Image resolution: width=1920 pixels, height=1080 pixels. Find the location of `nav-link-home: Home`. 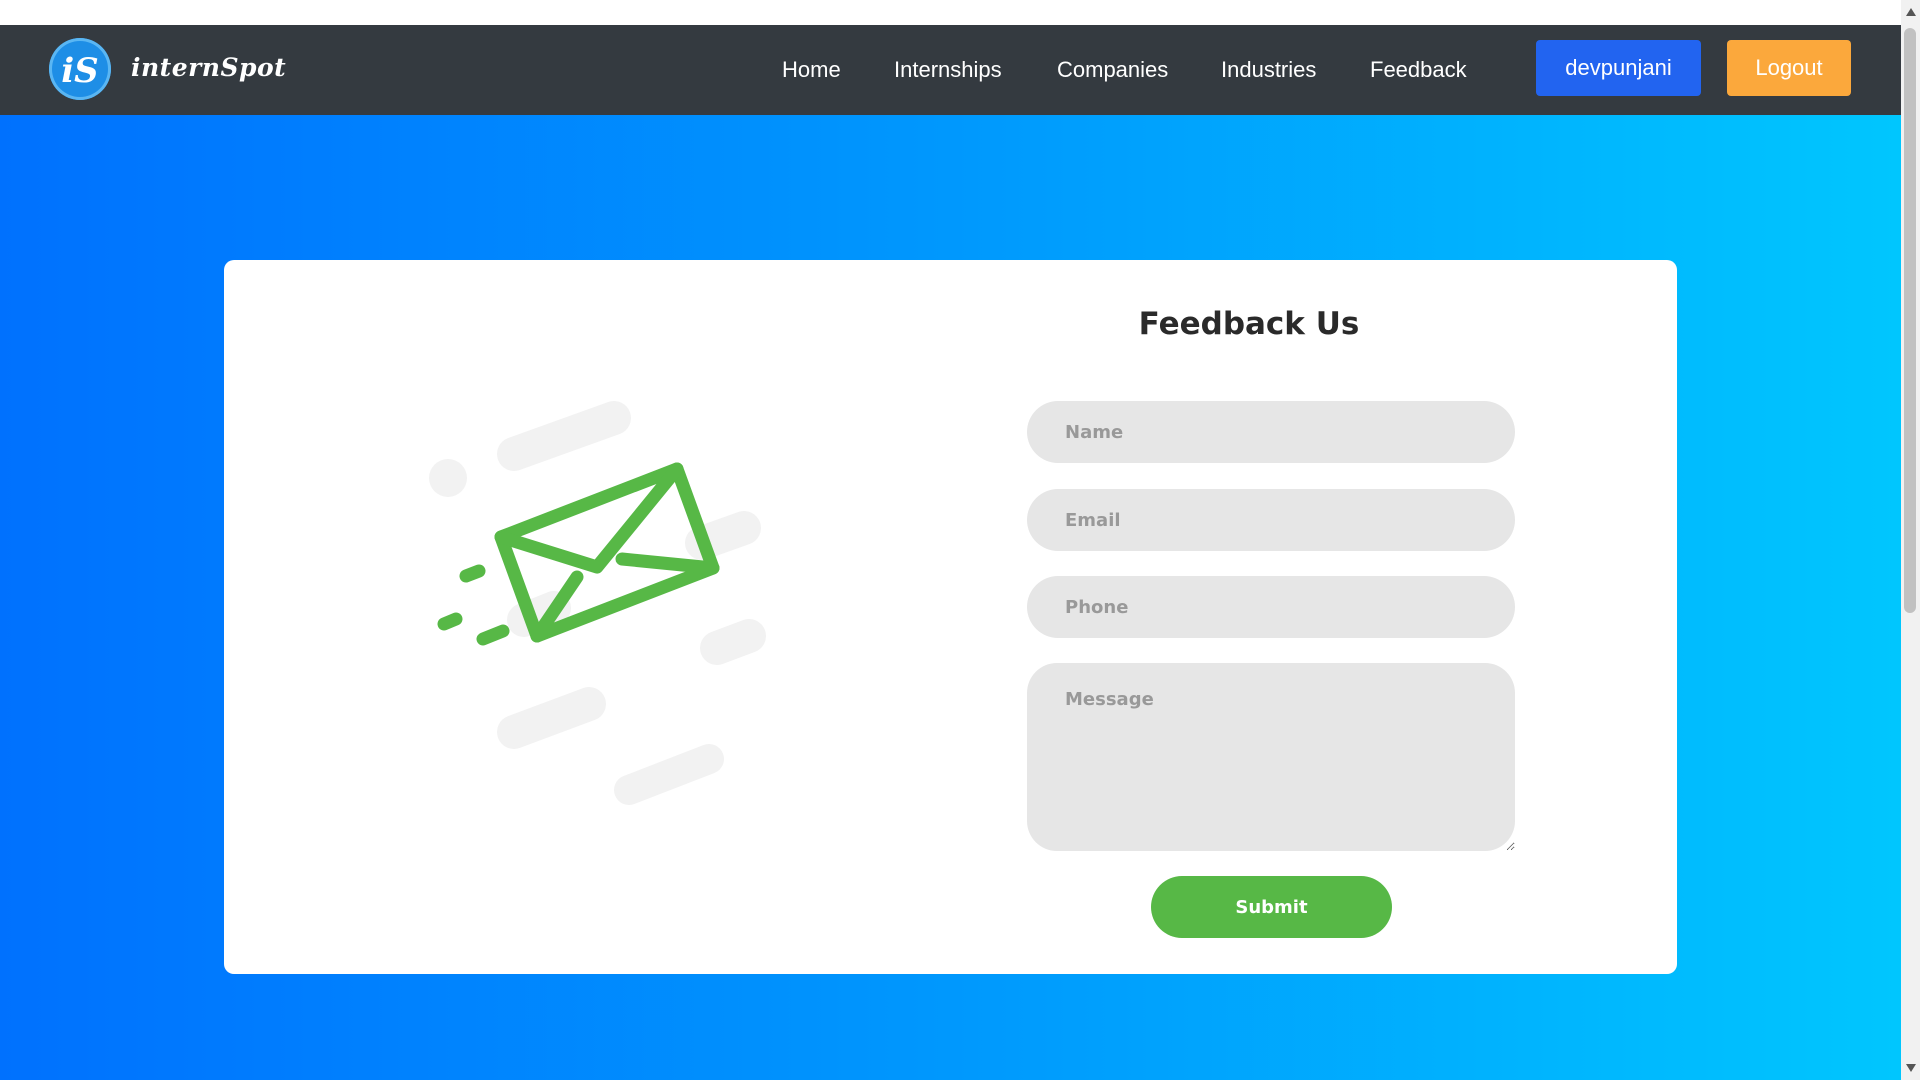

nav-link-home: Home is located at coordinates (811, 70).